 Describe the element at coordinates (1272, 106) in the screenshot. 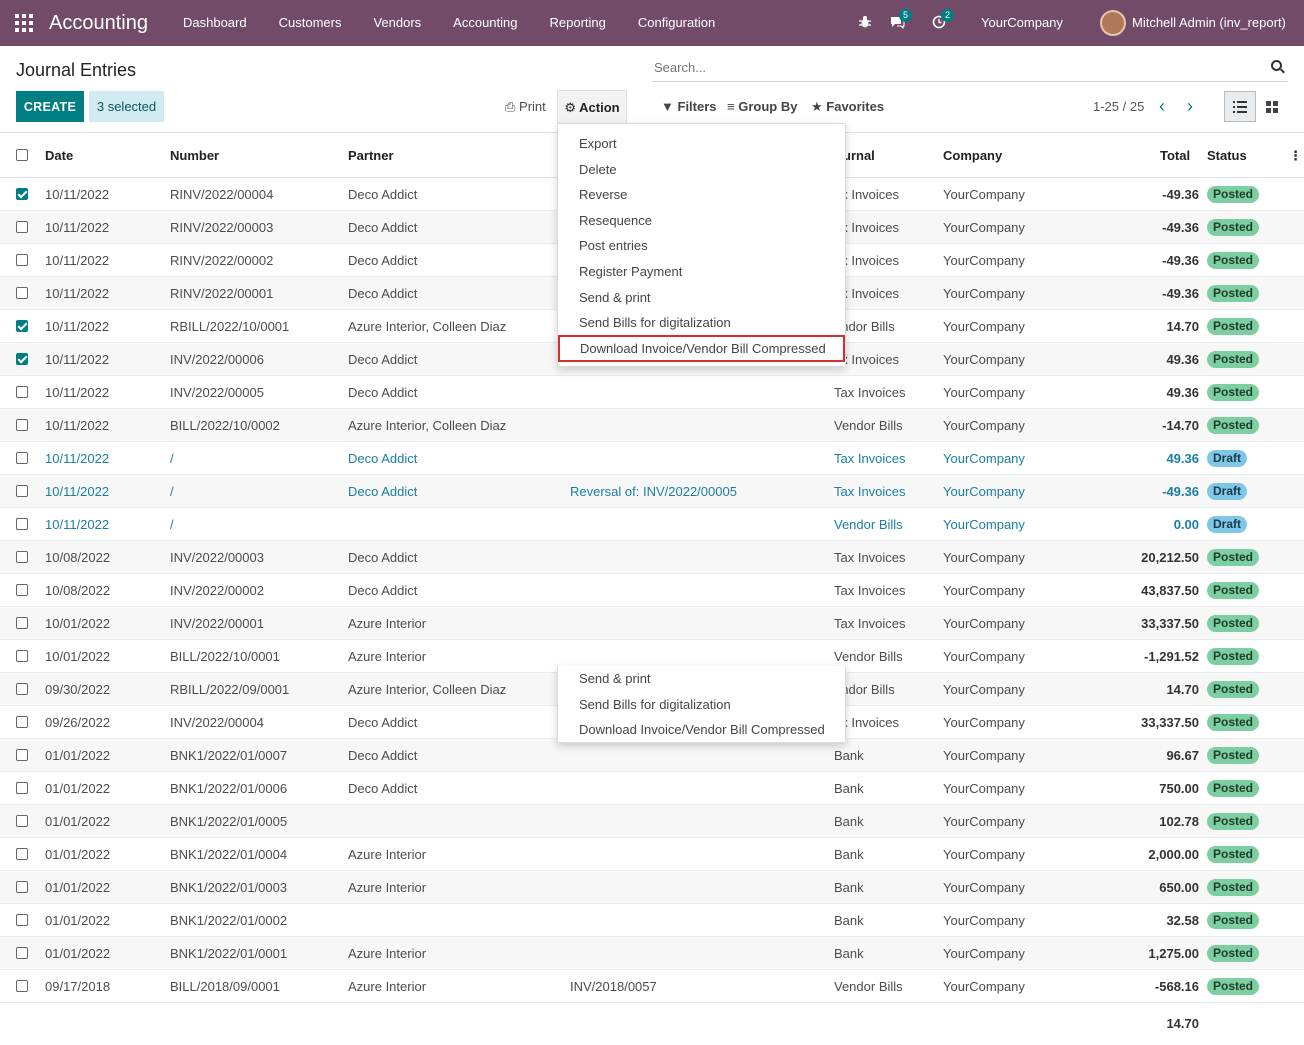

I see `kanban-view-button` at that location.